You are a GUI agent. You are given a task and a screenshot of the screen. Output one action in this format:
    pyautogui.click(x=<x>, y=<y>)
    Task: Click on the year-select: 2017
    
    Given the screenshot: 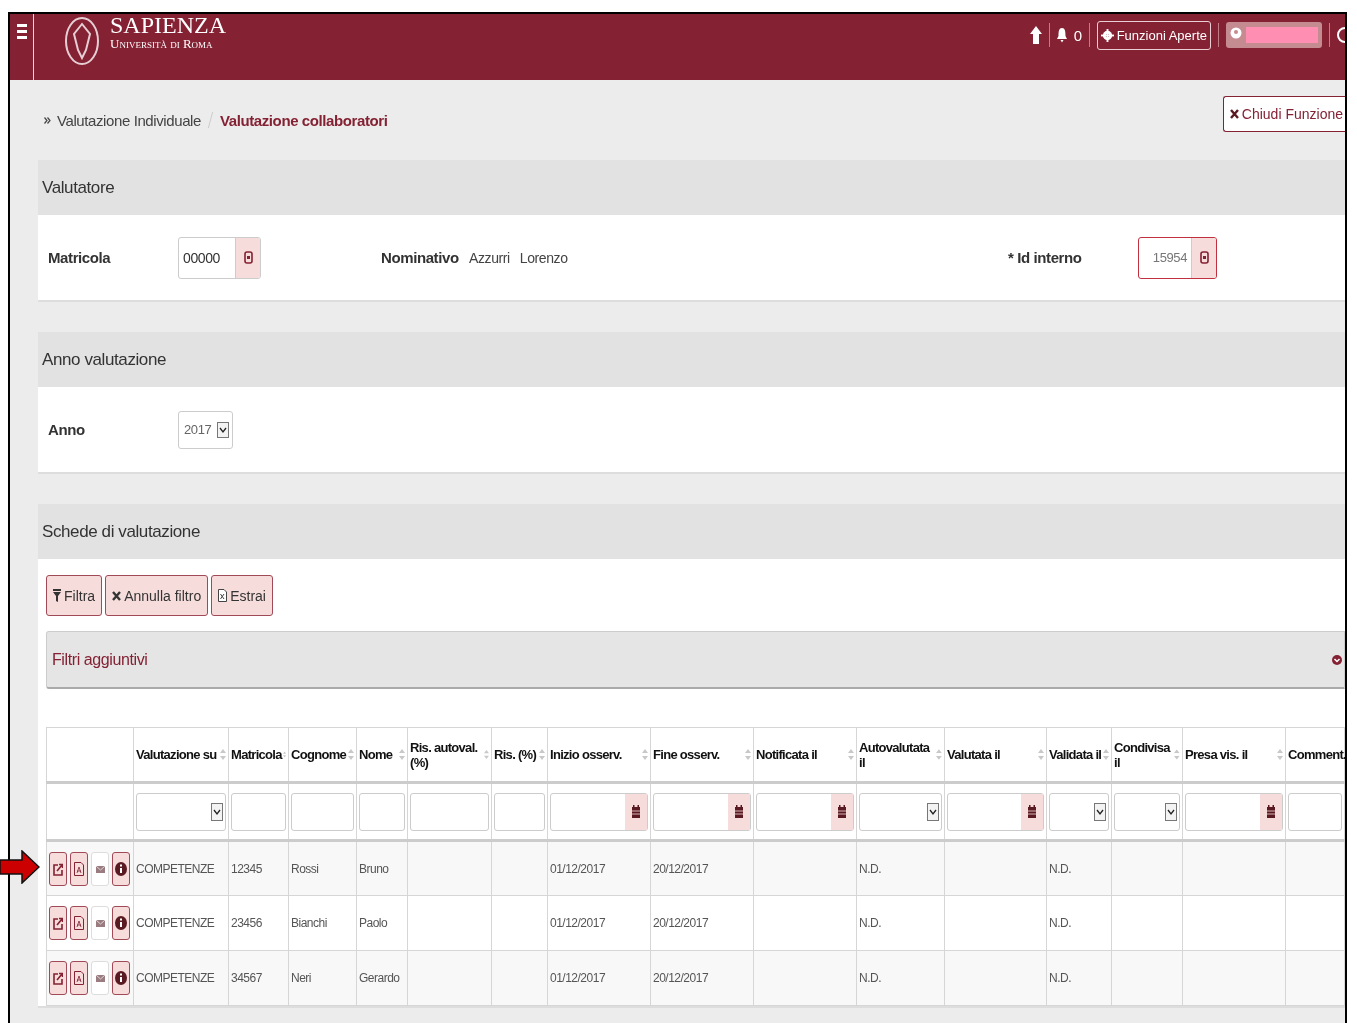 What is the action you would take?
    pyautogui.click(x=206, y=429)
    